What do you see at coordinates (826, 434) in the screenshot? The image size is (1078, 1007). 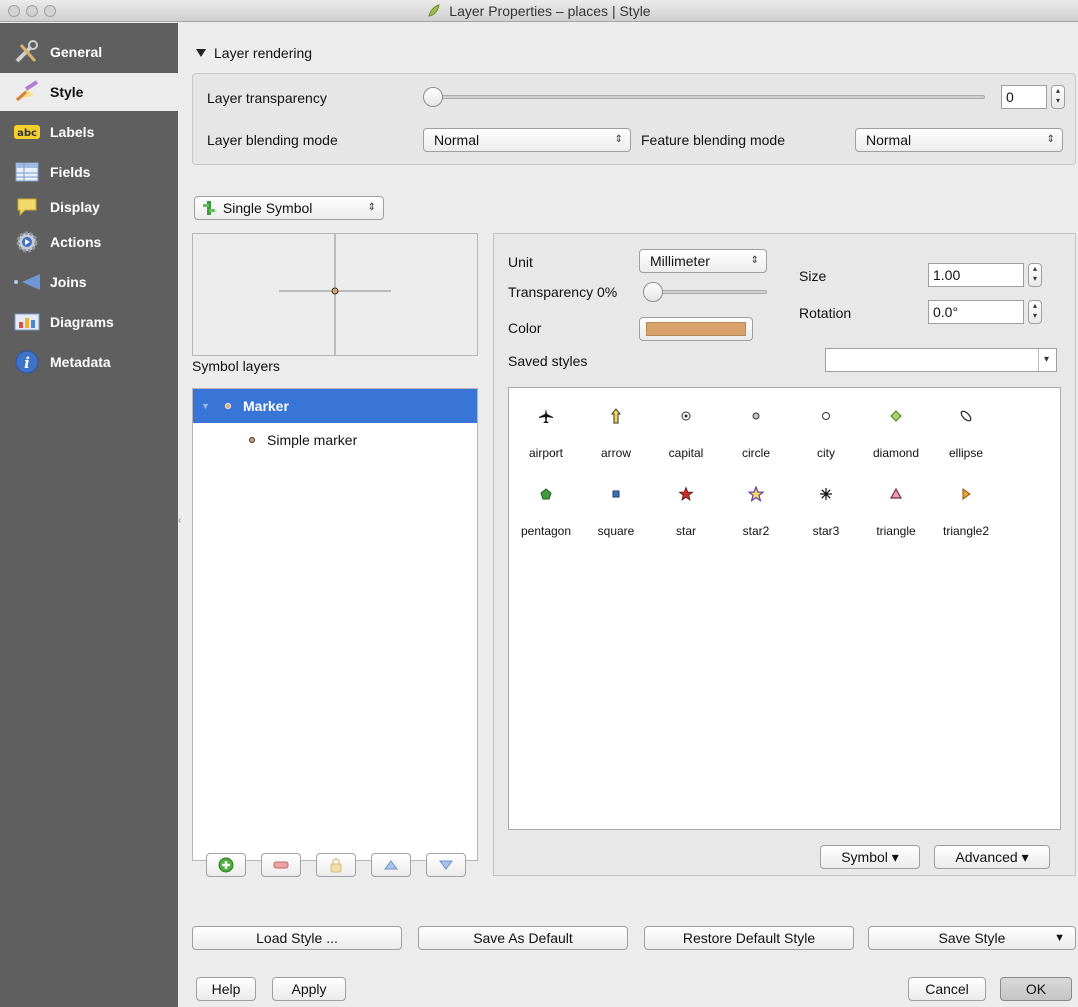 I see `symbol-city: city` at bounding box center [826, 434].